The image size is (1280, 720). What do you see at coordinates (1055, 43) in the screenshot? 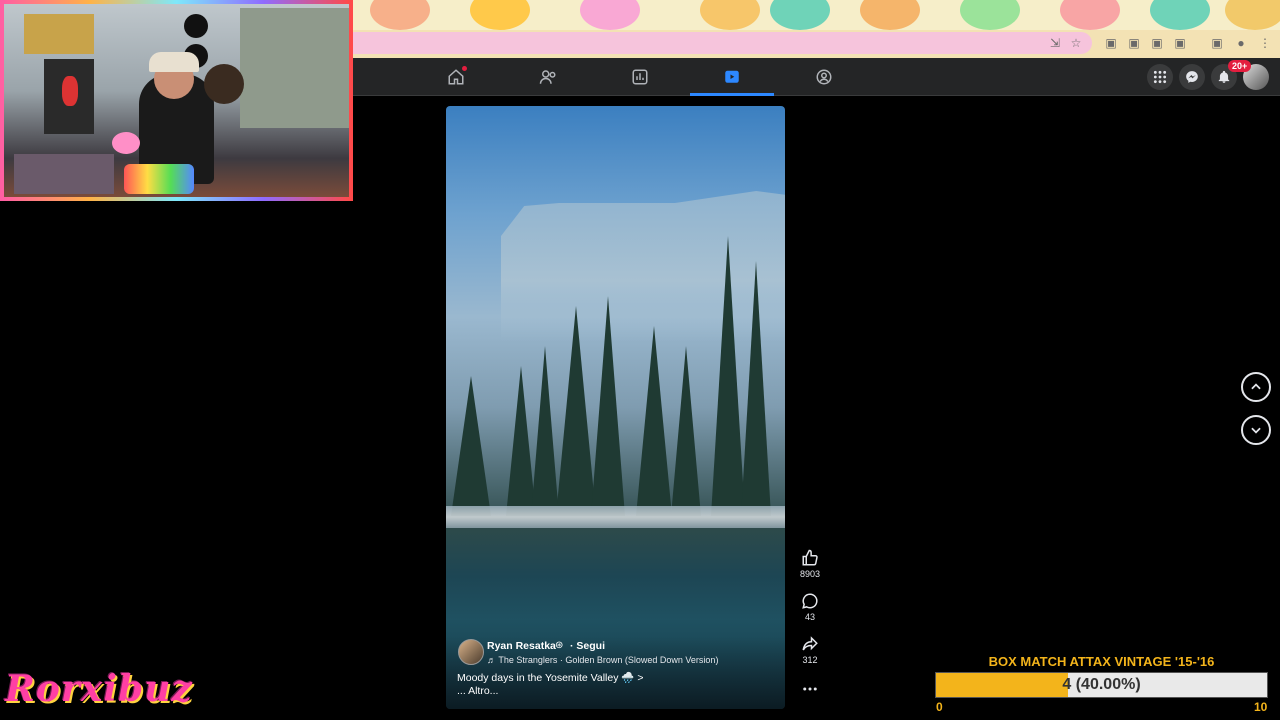
I see `install-icon: ⇲` at bounding box center [1055, 43].